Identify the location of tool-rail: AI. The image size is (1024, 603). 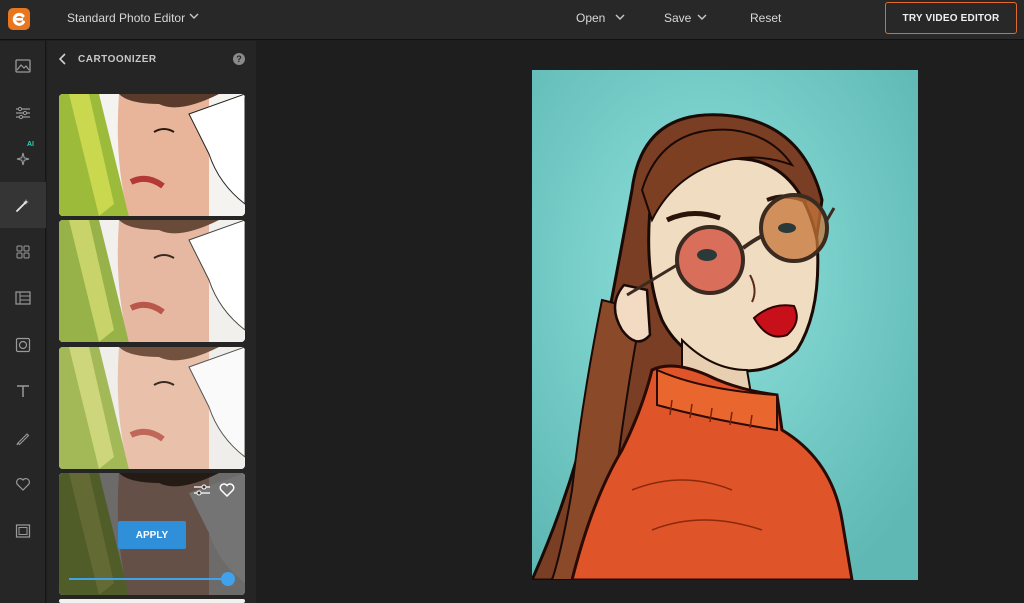
(23, 322).